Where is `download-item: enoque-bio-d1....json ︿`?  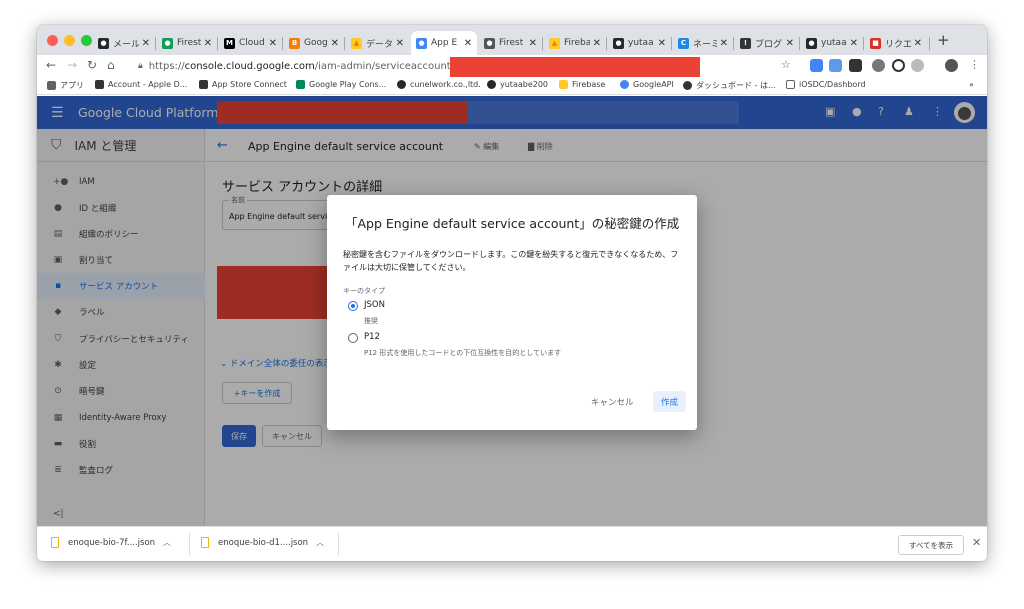 download-item: enoque-bio-d1....json ︿ is located at coordinates (262, 542).